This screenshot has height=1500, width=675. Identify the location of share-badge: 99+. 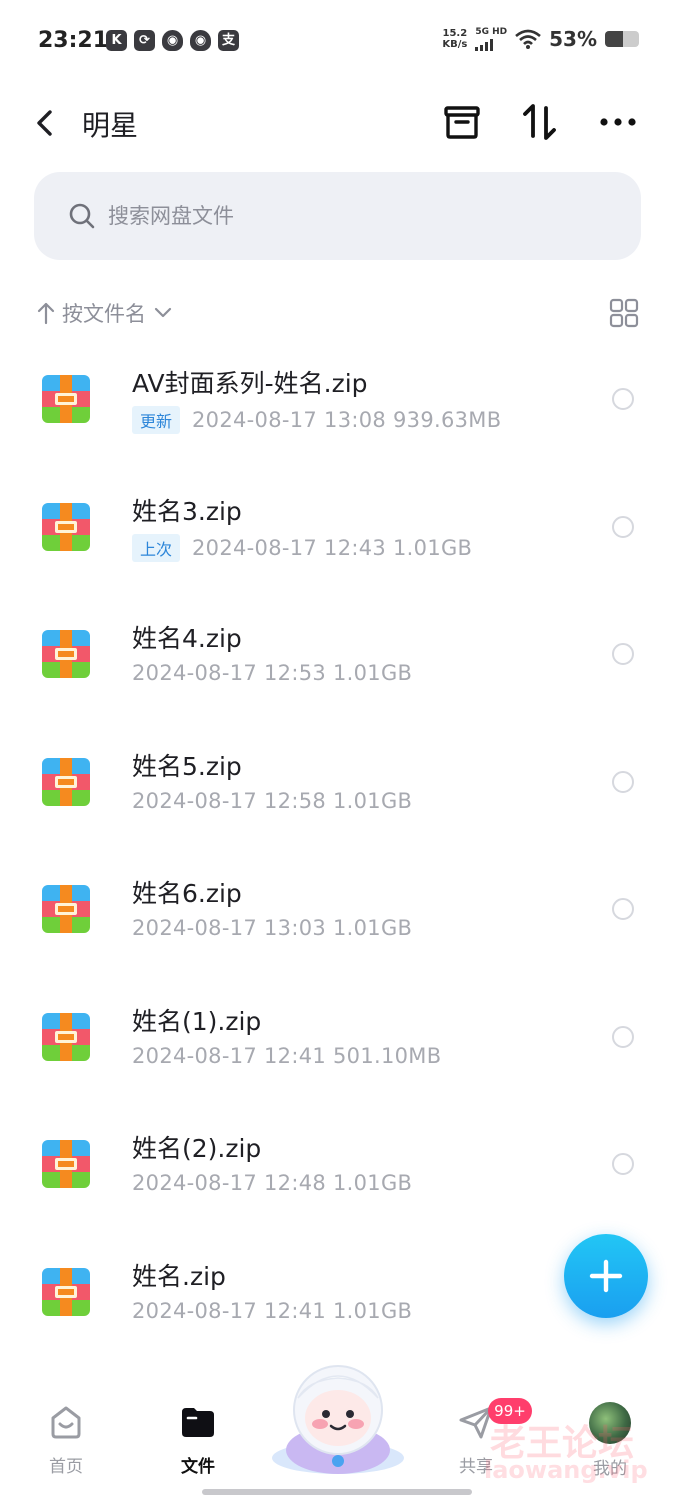
(510, 1411).